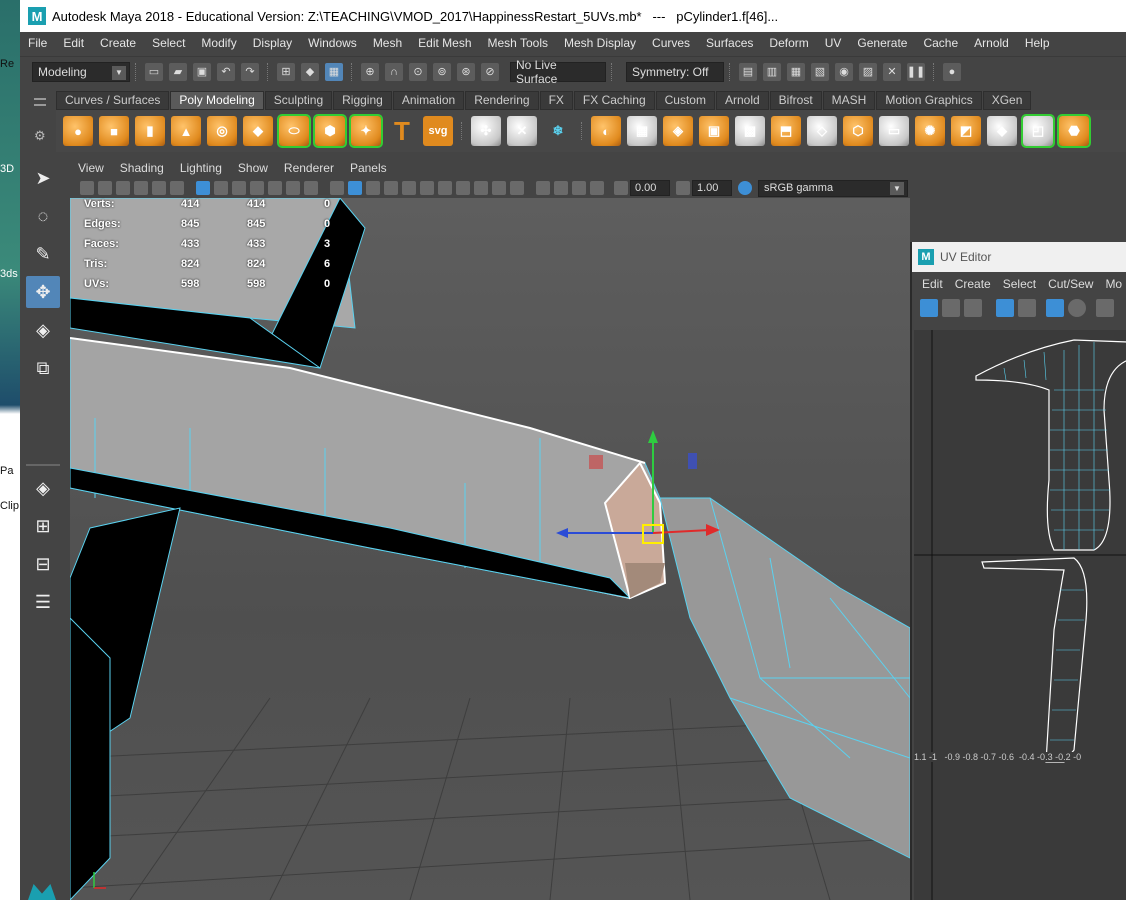 The width and height of the screenshot is (1126, 900). What do you see at coordinates (849, 100) in the screenshot?
I see `tab-mash: MASH` at bounding box center [849, 100].